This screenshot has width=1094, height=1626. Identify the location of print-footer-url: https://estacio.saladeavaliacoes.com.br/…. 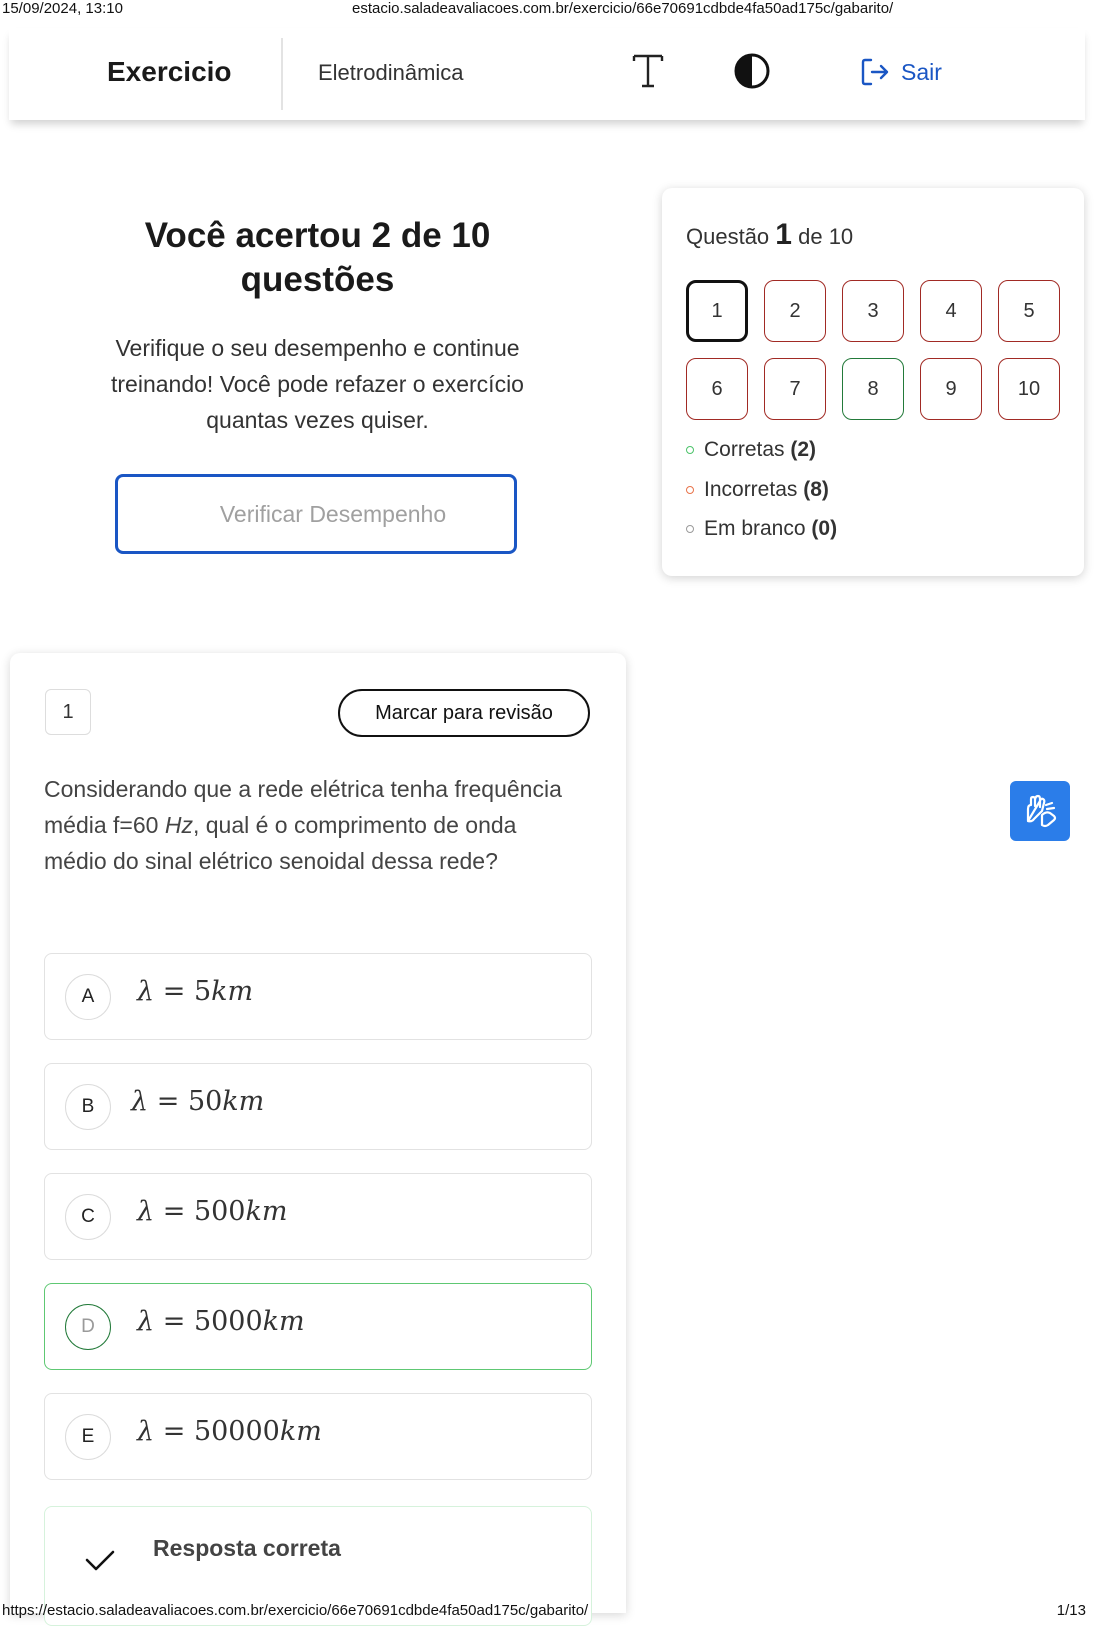
(295, 1610).